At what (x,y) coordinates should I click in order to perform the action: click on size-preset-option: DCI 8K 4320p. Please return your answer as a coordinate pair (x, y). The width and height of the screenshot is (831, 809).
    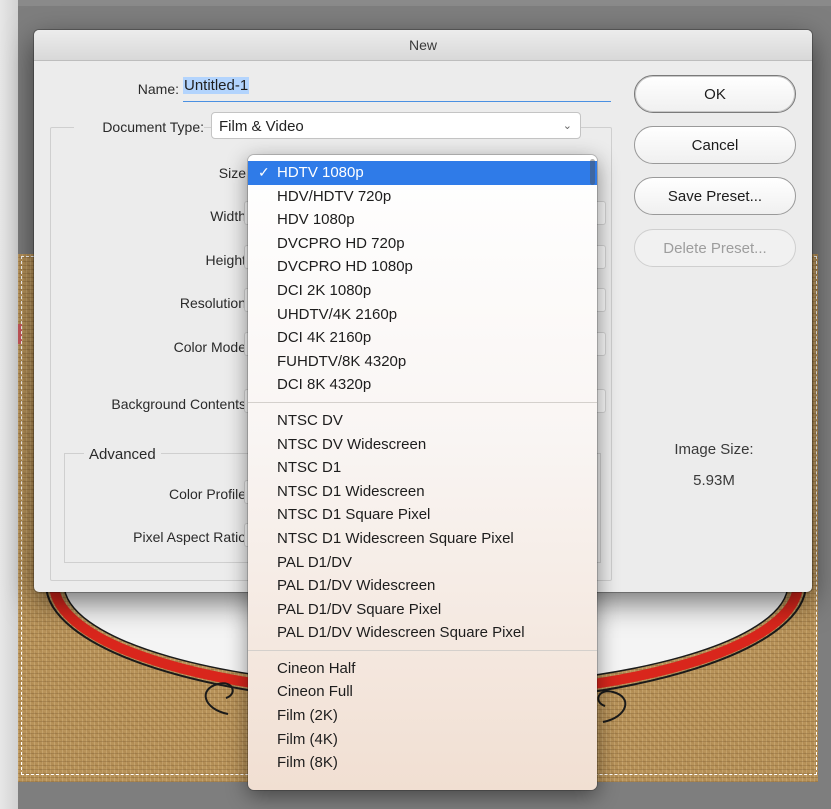
    Looking at the image, I should click on (422, 385).